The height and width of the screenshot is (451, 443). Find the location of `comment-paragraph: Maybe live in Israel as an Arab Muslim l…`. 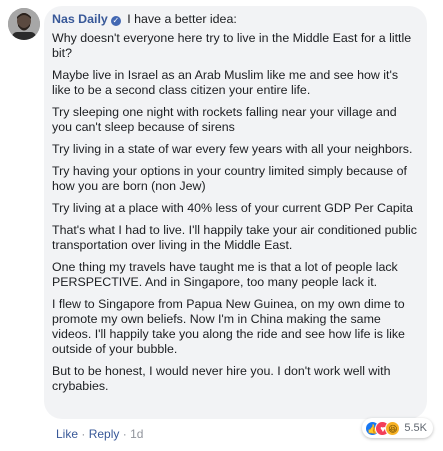

comment-paragraph: Maybe live in Israel as an Arab Muslim l… is located at coordinates (225, 82).